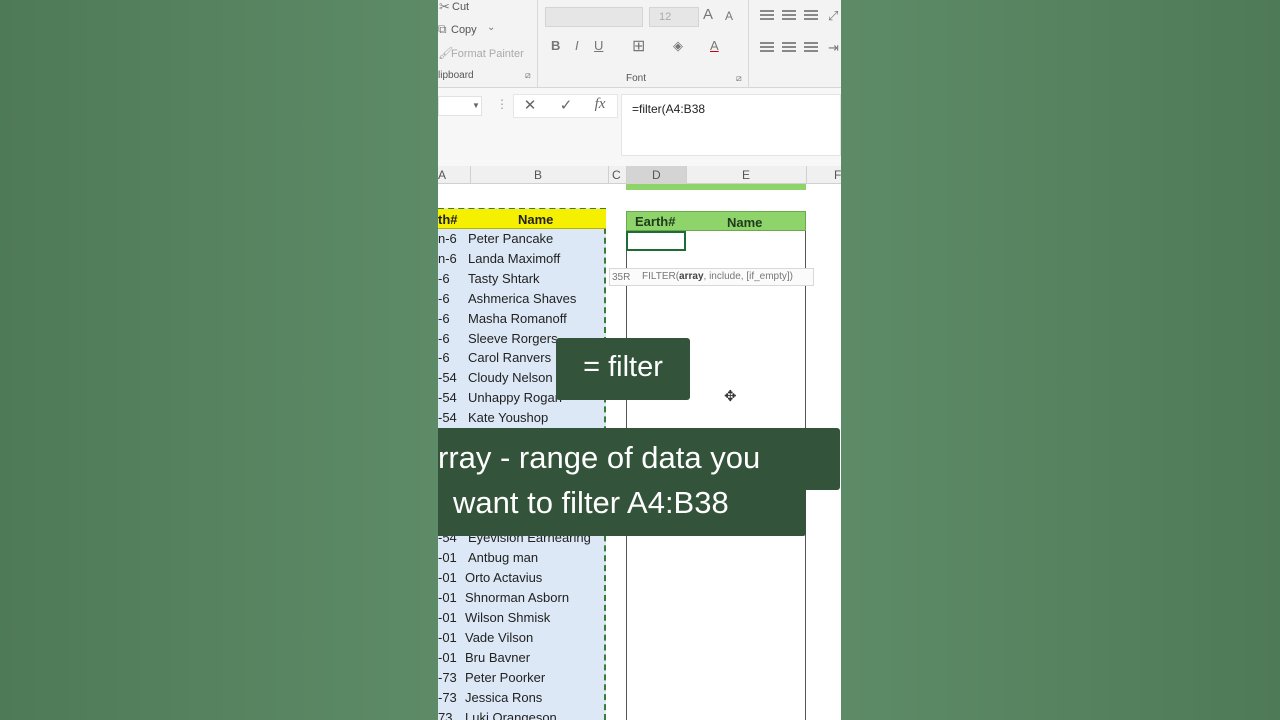 The width and height of the screenshot is (1280, 720). I want to click on cut-button: Cut, so click(460, 7).